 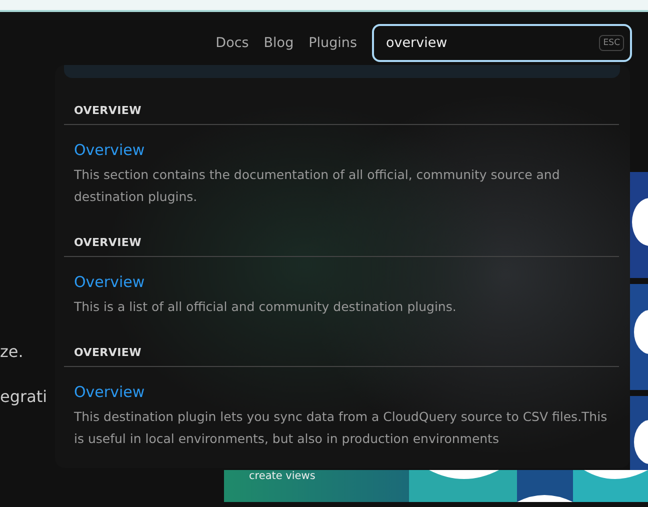 I want to click on nav-link: Plugins, so click(x=332, y=43).